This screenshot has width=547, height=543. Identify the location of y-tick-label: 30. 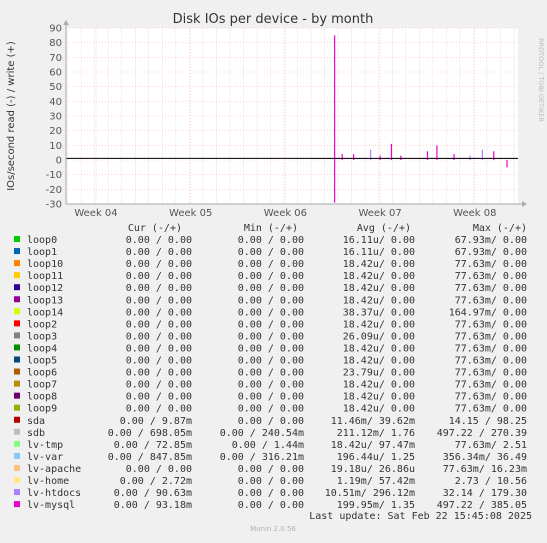
(55, 117).